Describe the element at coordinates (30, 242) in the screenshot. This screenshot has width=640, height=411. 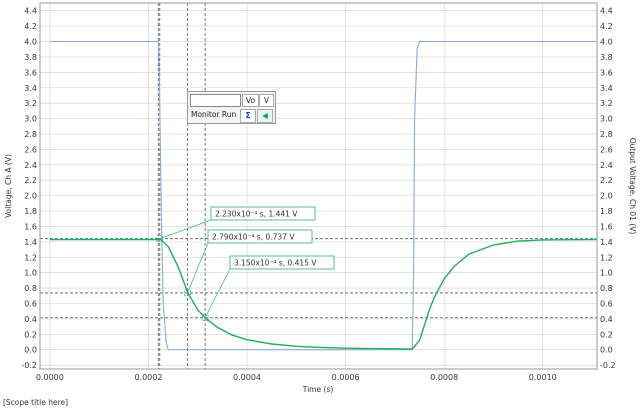
I see `y-tick-label-left: 1.4` at that location.